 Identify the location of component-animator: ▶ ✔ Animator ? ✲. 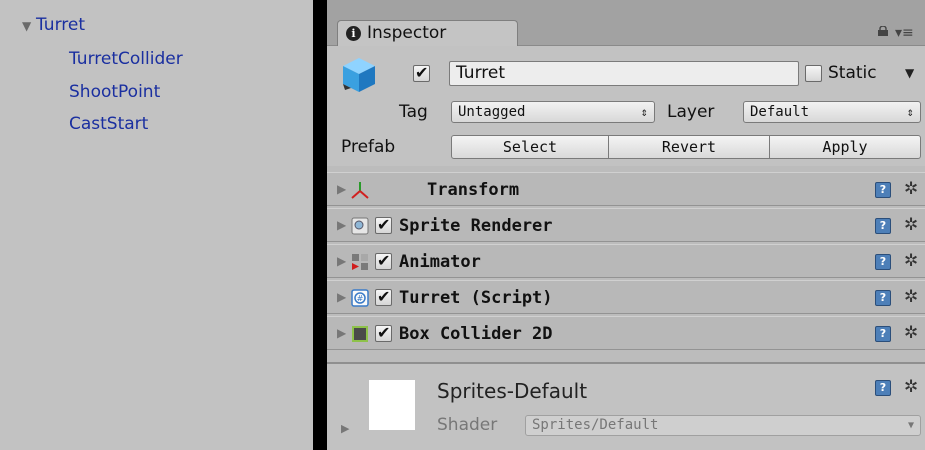
(626, 261).